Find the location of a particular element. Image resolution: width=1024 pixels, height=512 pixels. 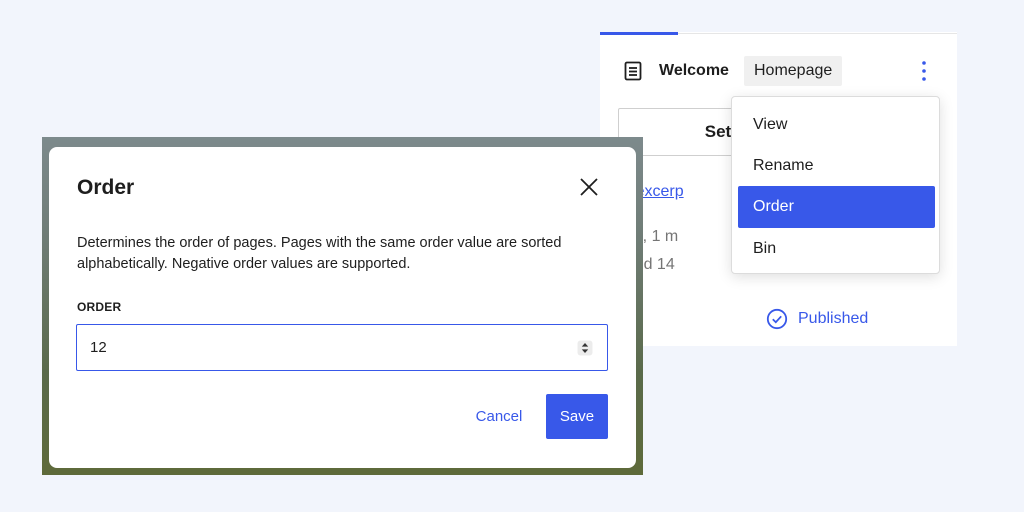

document-icon is located at coordinates (633, 71).